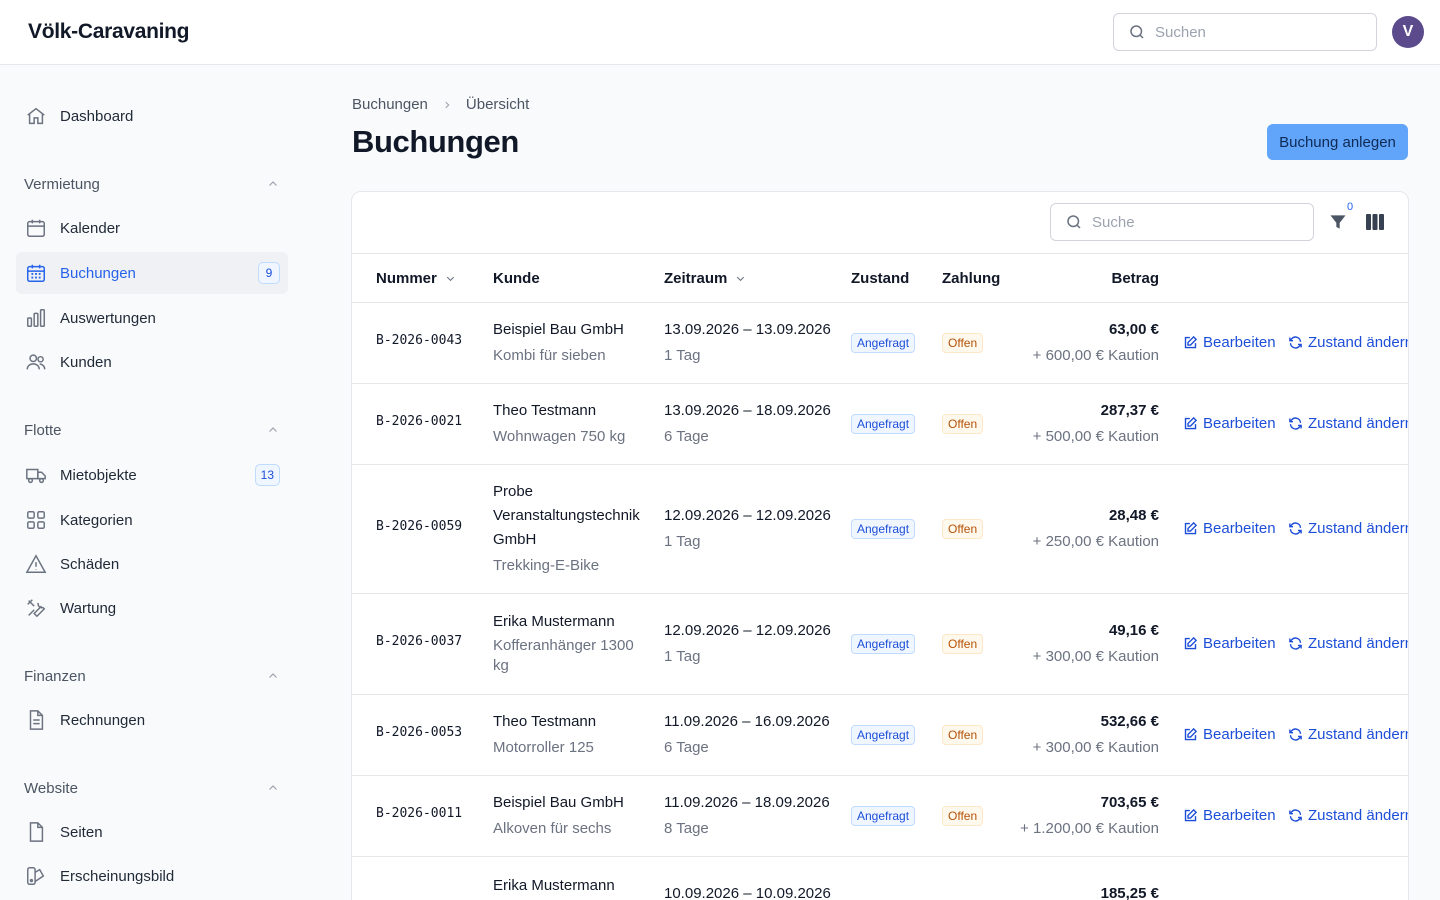 The height and width of the screenshot is (900, 1440). Describe the element at coordinates (152, 564) in the screenshot. I see `sidebar-item-schaeden: Schäden` at that location.